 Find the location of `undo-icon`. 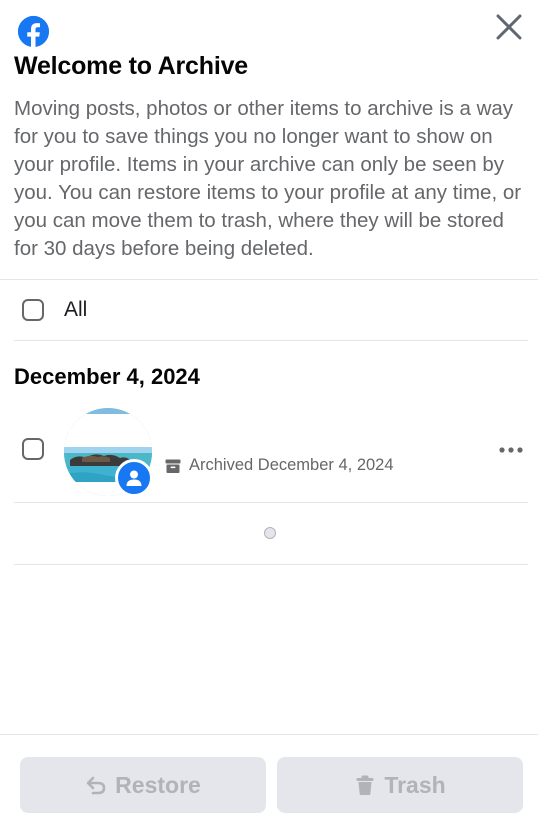

undo-icon is located at coordinates (96, 785).